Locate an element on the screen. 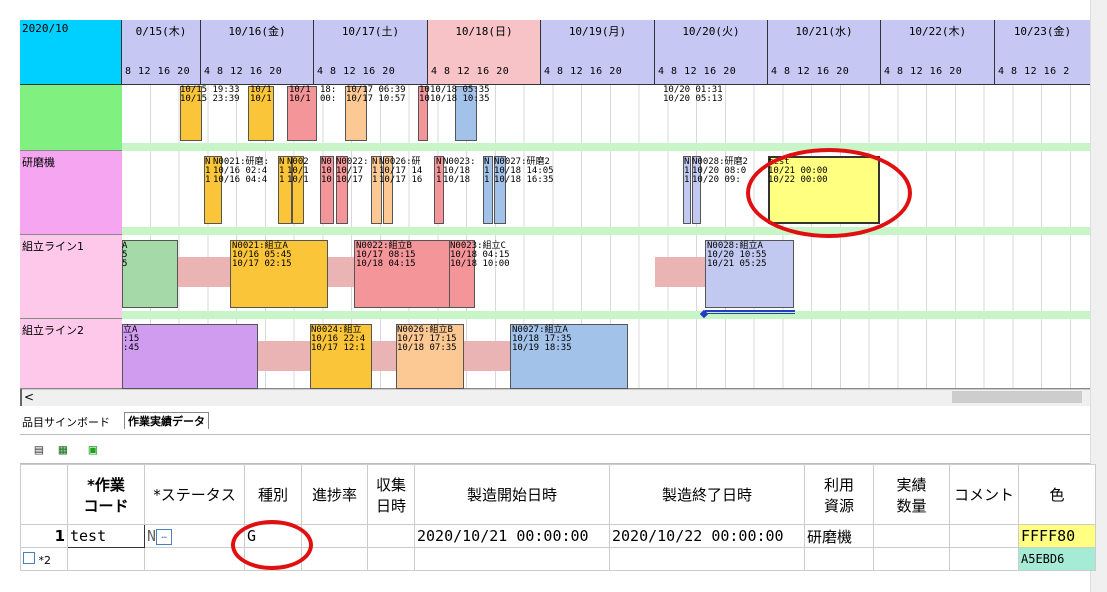 Image resolution: width=1107 pixels, height=592 pixels. bar-text: N0026:研 10/17 14 10/17 16 is located at coordinates (401, 171).